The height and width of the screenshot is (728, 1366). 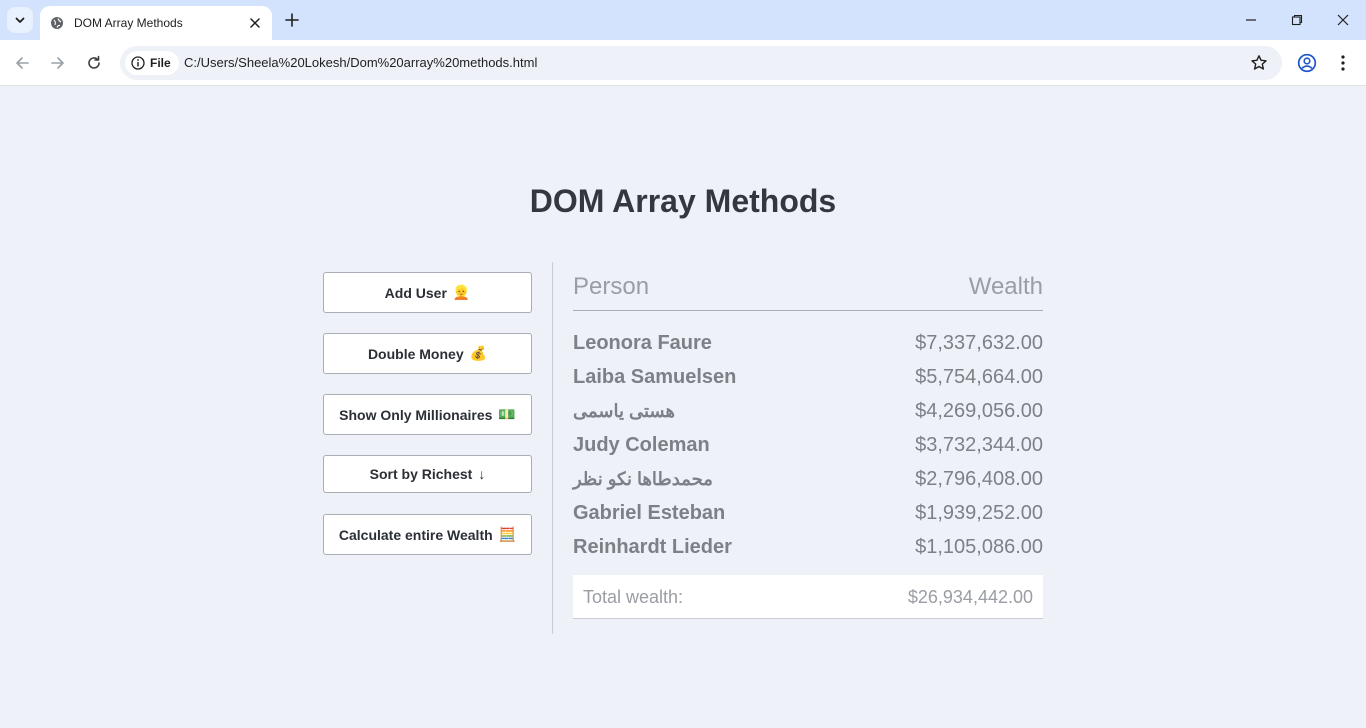 What do you see at coordinates (979, 513) in the screenshot?
I see `person-wealth: $1,939,252.00` at bounding box center [979, 513].